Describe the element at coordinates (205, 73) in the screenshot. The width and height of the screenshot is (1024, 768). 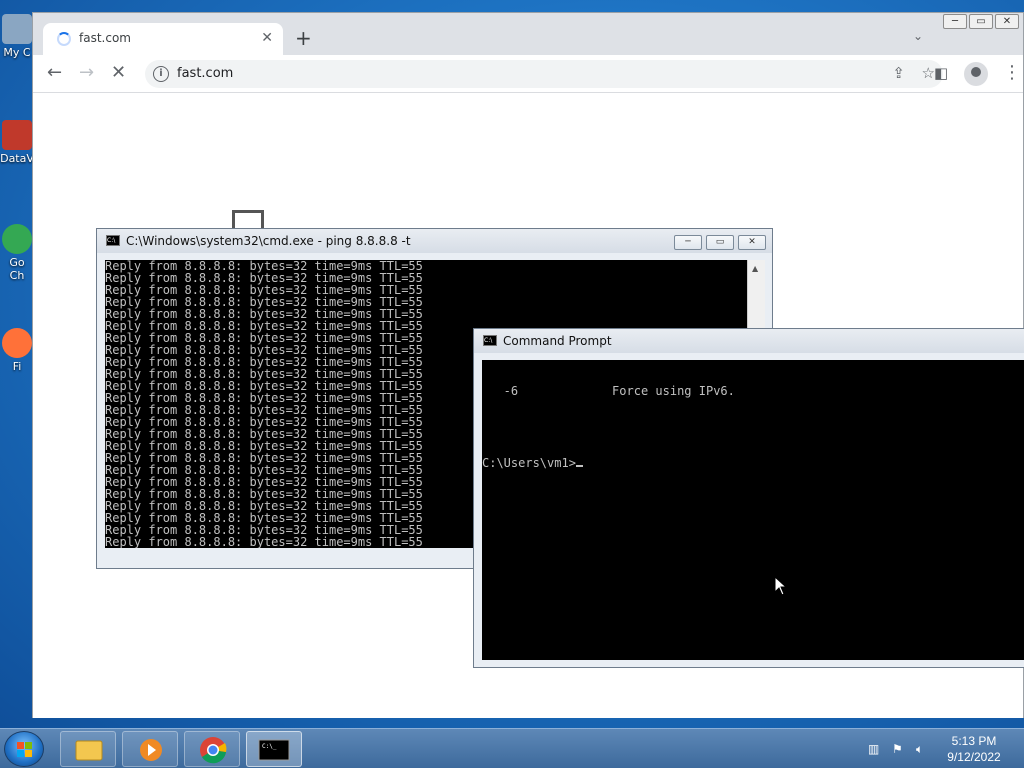
I see `url-text: fast.com` at that location.